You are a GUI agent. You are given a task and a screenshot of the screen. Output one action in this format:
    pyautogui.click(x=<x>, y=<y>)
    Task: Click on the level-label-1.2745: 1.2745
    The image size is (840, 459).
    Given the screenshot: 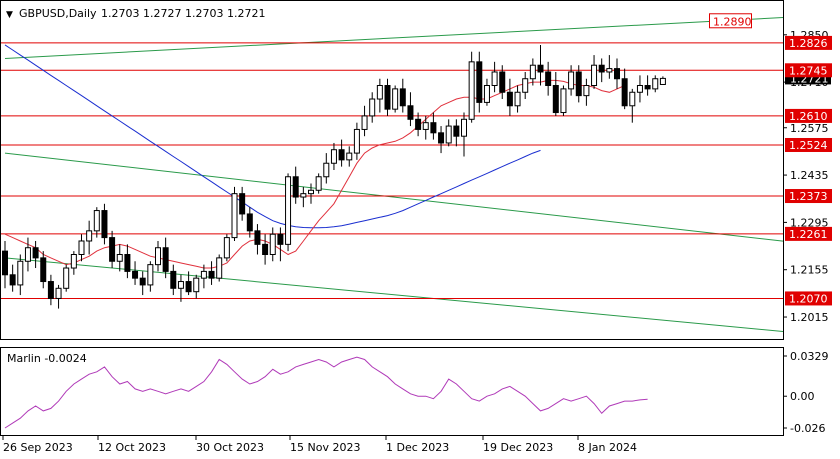 What is the action you would take?
    pyautogui.click(x=808, y=70)
    